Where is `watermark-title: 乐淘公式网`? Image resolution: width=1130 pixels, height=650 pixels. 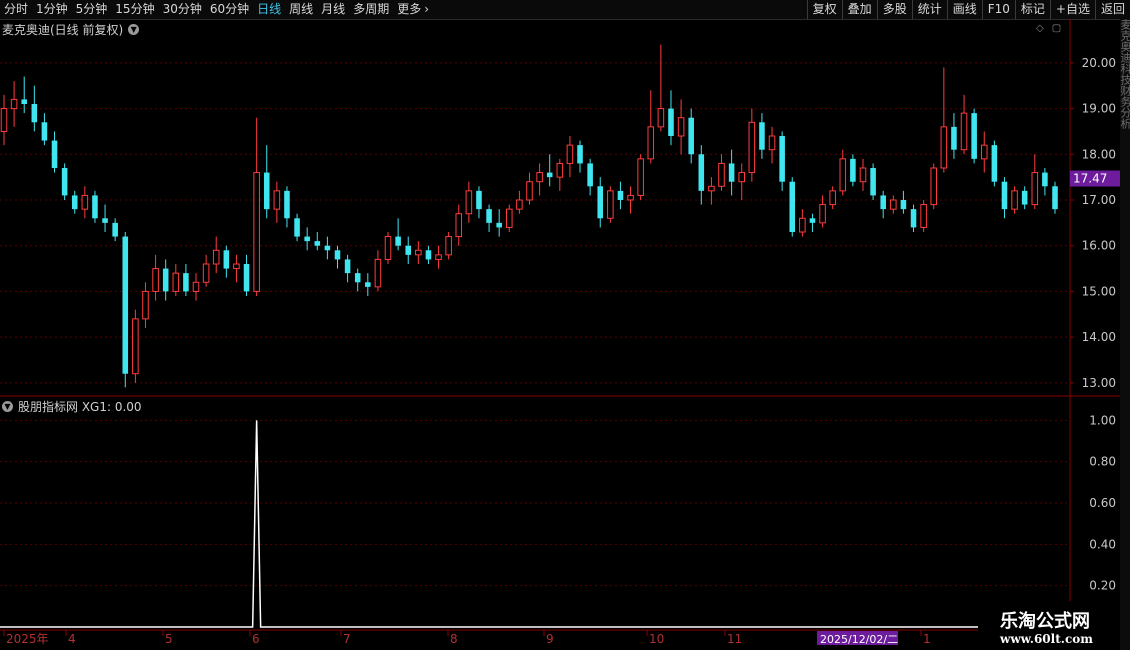 watermark-title: 乐淘公式网 is located at coordinates (1045, 621).